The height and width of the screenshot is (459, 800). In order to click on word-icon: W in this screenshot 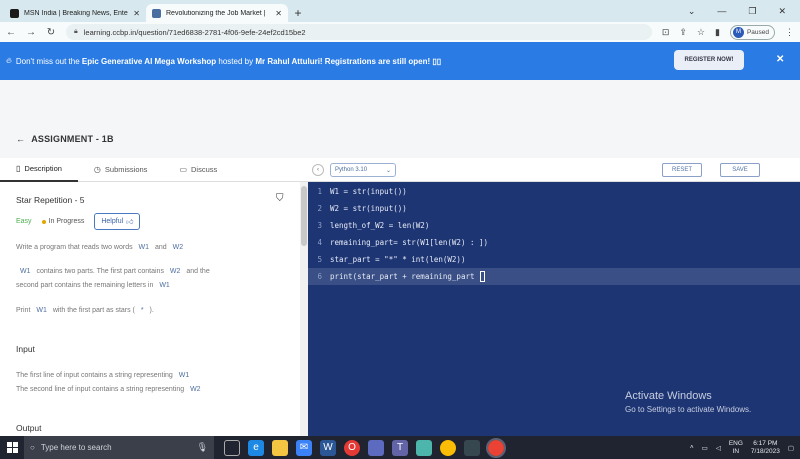, I will do `click(328, 447)`.